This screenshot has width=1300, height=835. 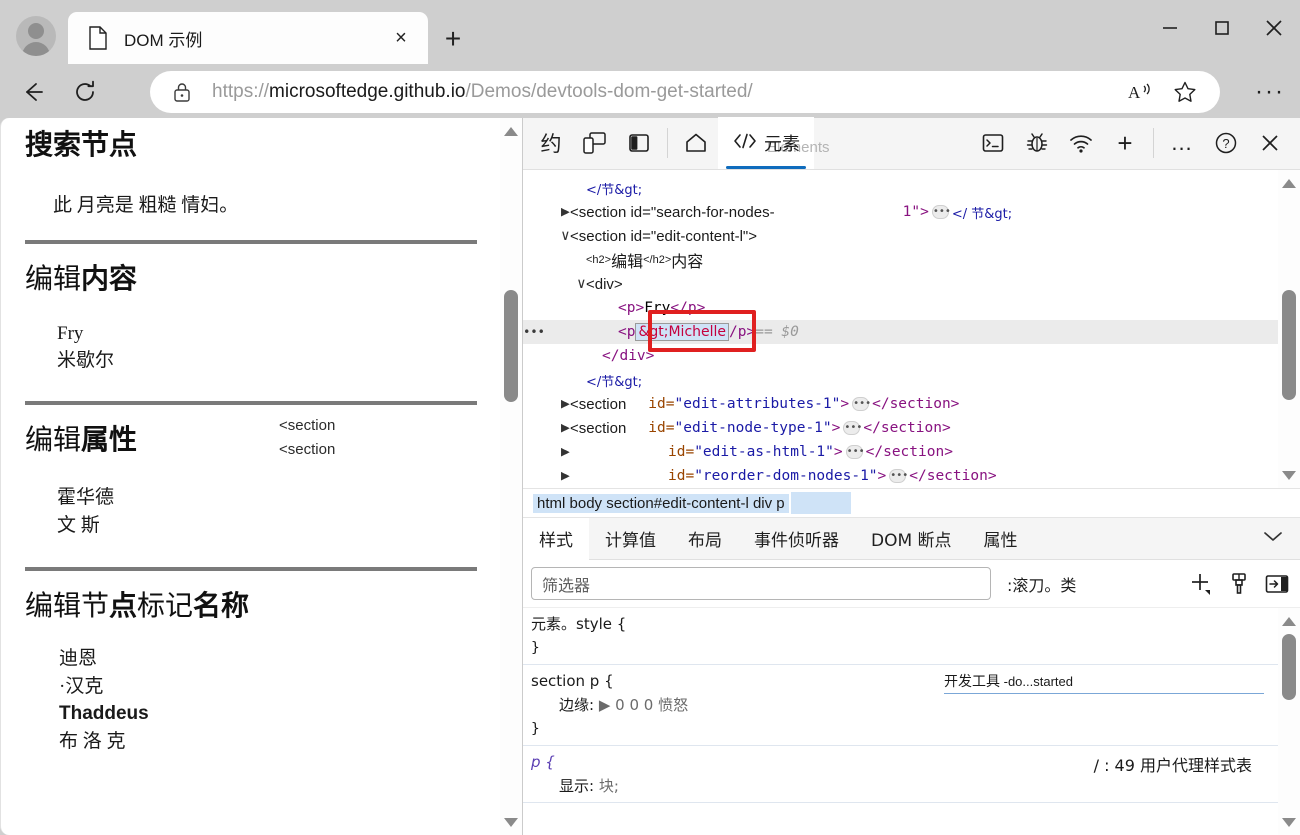 I want to click on brush-icon, so click(x=1239, y=584).